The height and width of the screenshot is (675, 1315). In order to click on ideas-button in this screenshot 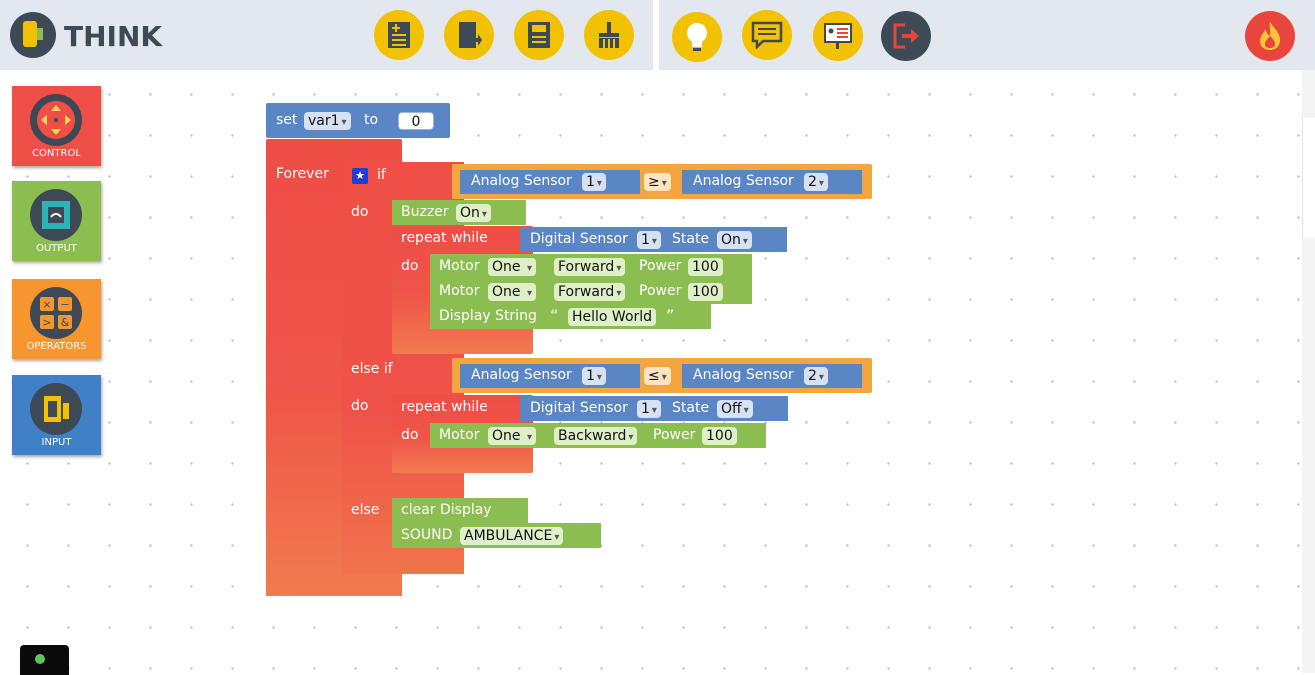, I will do `click(697, 37)`.